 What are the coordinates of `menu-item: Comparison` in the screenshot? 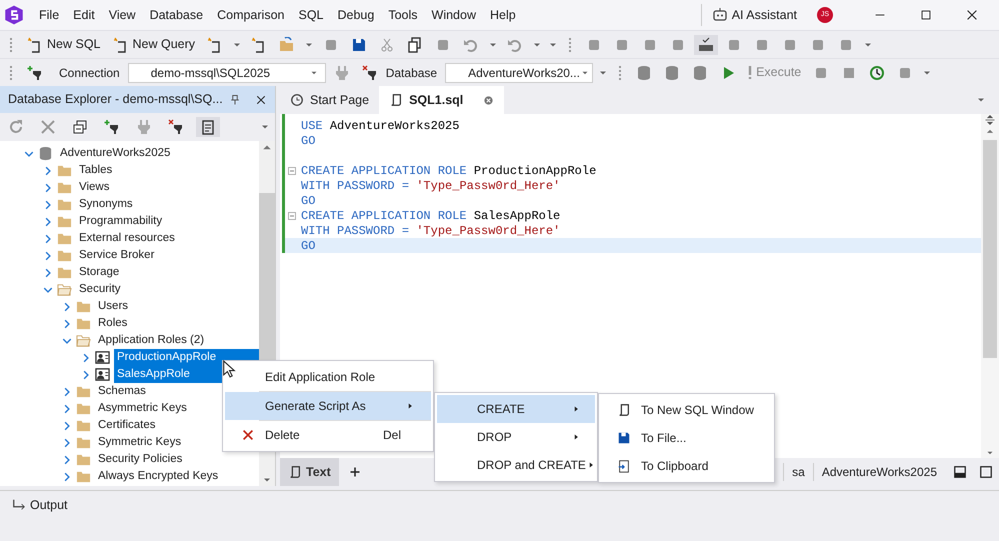 It's located at (251, 15).